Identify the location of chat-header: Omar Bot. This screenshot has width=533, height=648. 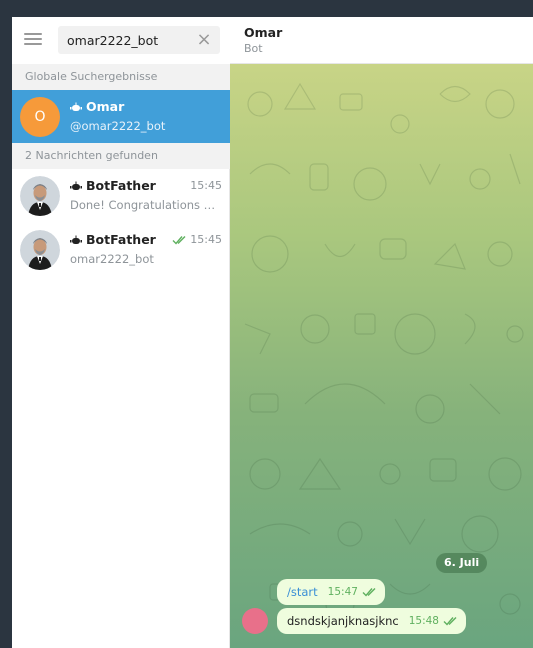
(381, 40).